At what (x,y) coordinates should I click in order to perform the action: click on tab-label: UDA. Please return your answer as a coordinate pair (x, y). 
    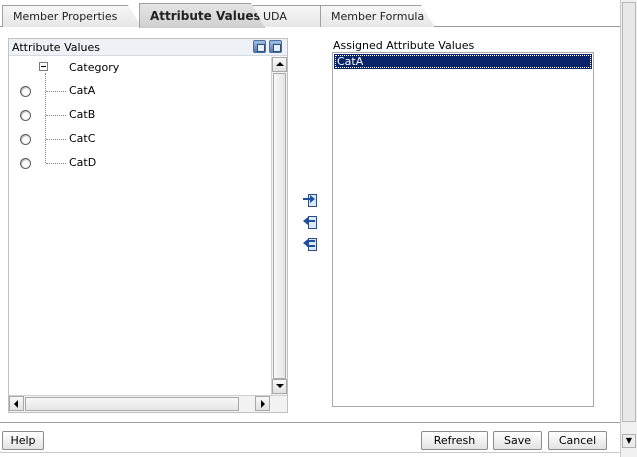
    Looking at the image, I should click on (275, 16).